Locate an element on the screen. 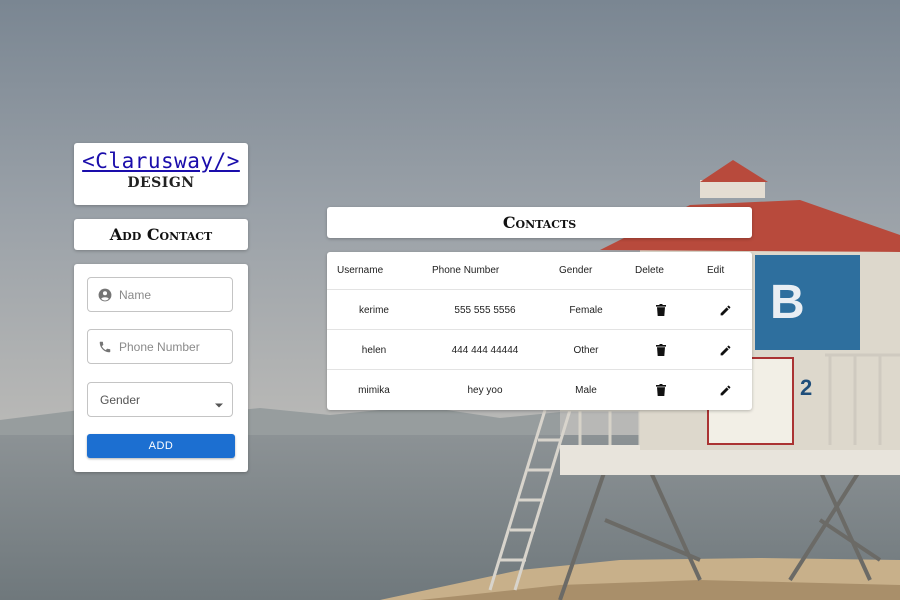  user-icon is located at coordinates (105, 295).